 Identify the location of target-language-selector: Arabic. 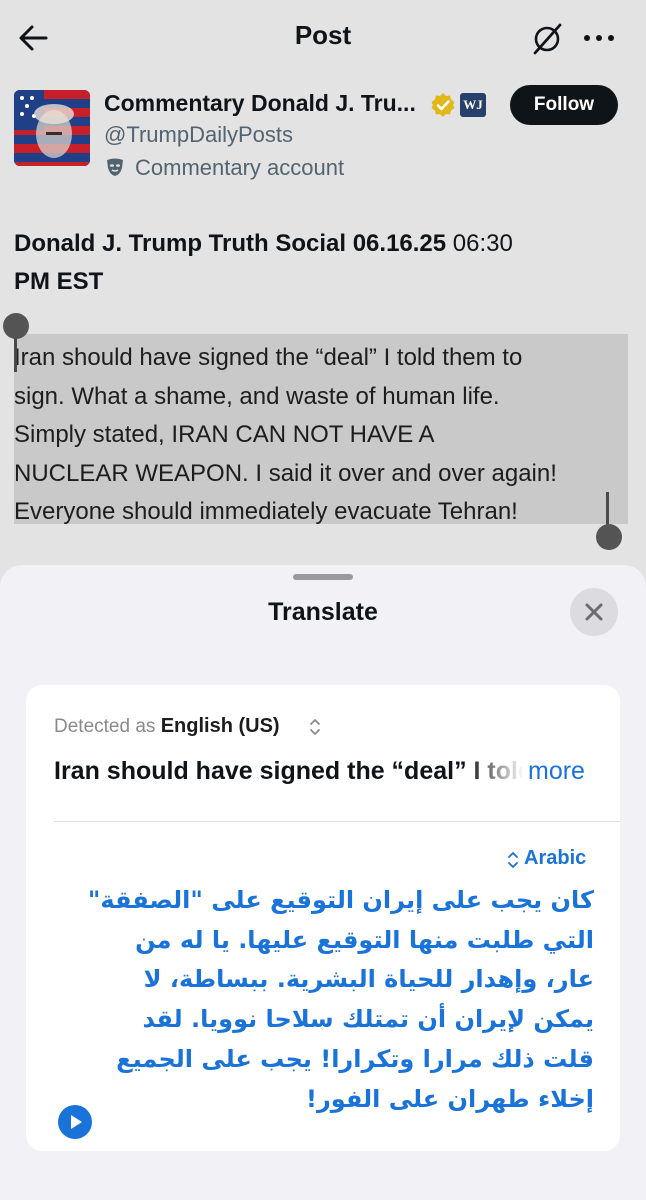
(550, 861).